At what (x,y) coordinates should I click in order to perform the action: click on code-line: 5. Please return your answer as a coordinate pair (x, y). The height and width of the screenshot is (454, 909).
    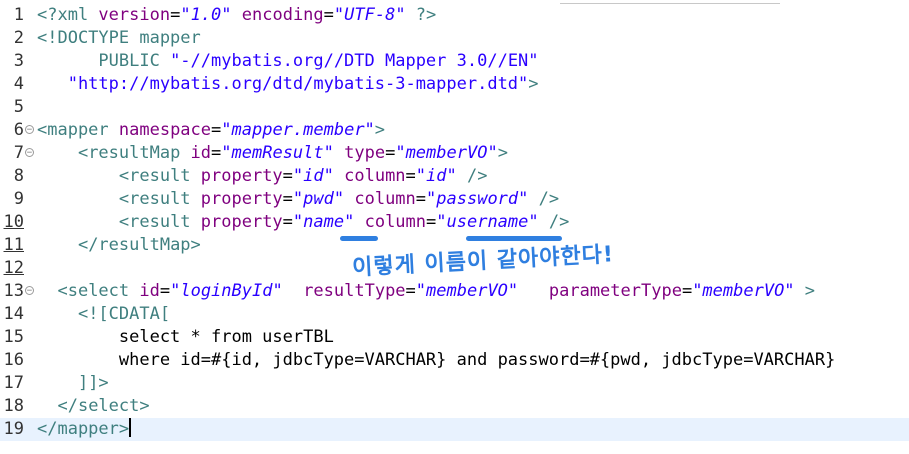
    Looking at the image, I should click on (454, 107).